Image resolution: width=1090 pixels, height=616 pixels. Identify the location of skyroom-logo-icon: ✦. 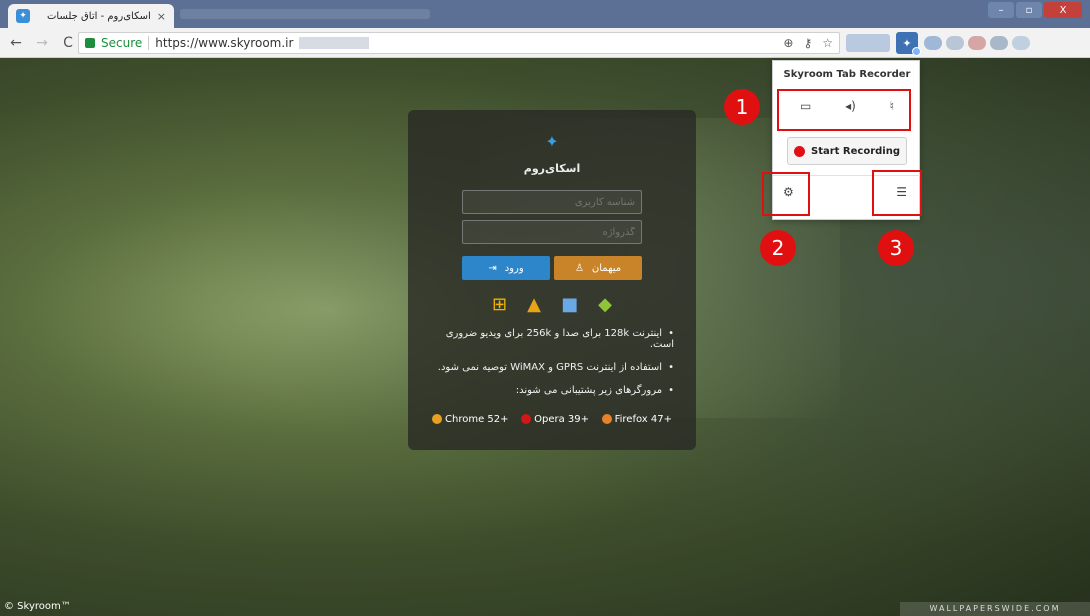
(552, 141).